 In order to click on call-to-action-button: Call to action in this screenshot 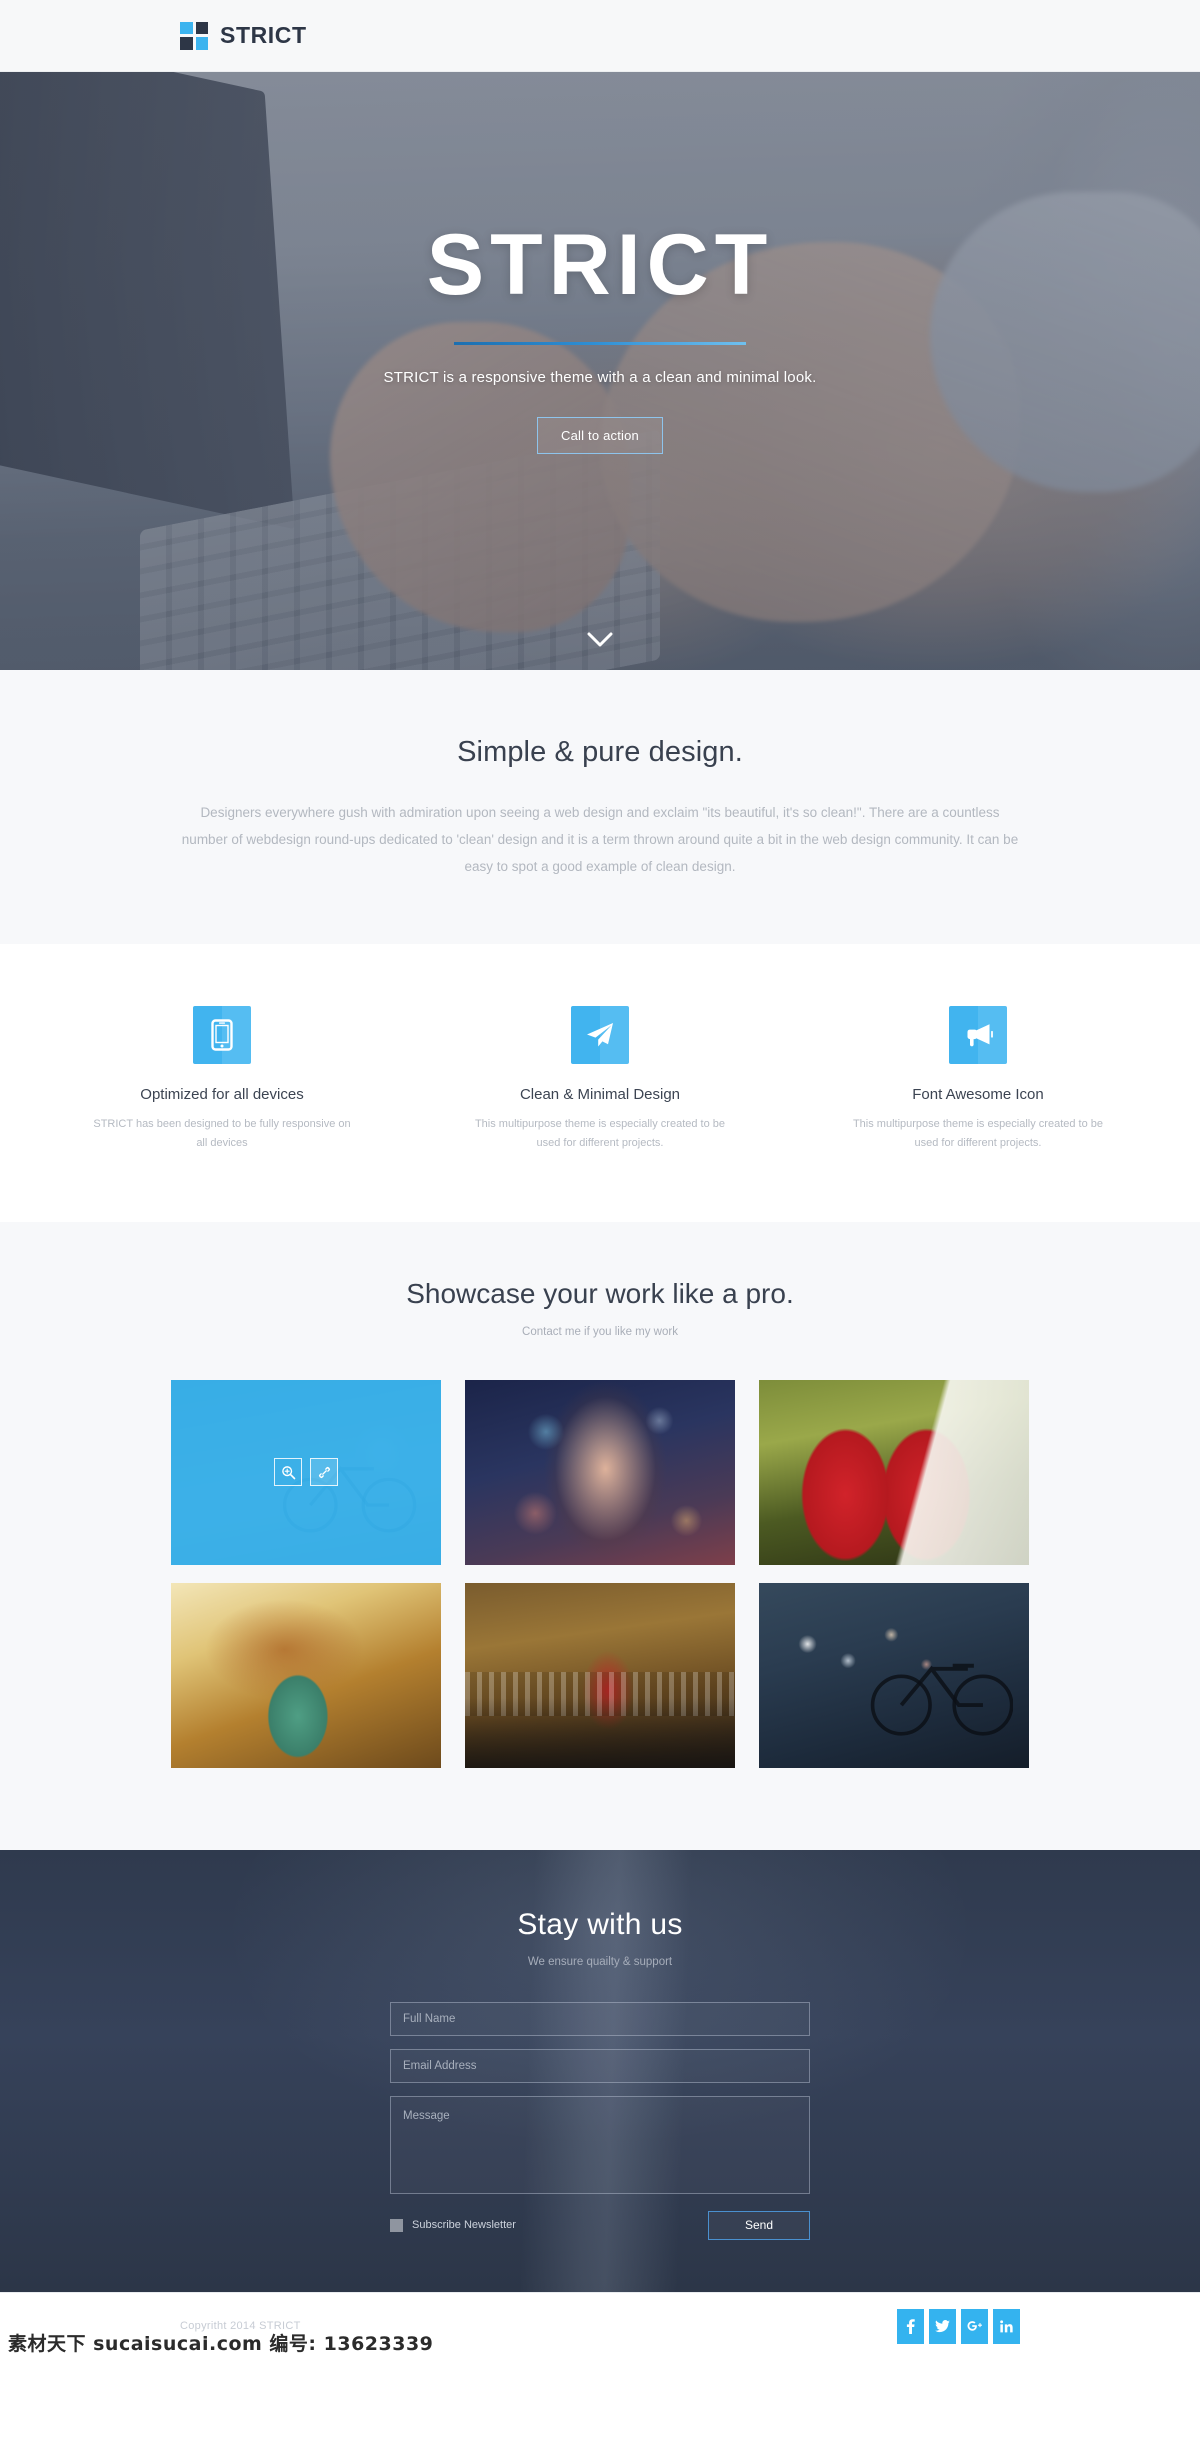, I will do `click(600, 435)`.